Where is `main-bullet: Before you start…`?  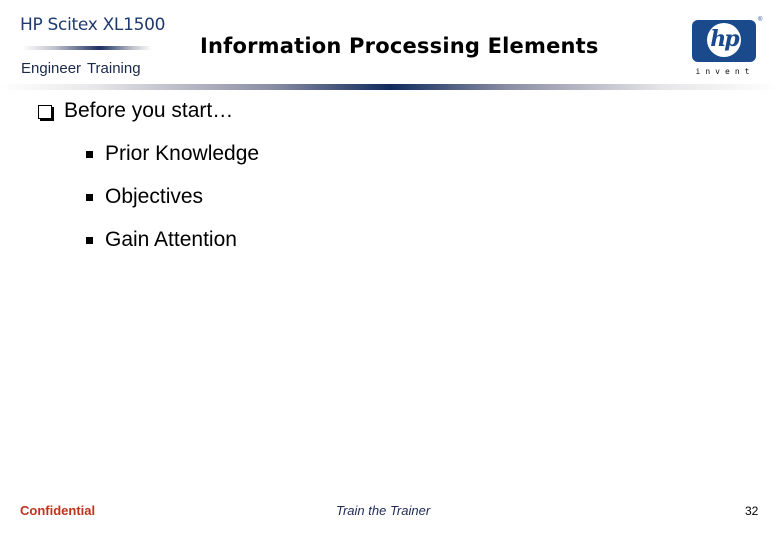 main-bullet: Before you start… is located at coordinates (135, 111).